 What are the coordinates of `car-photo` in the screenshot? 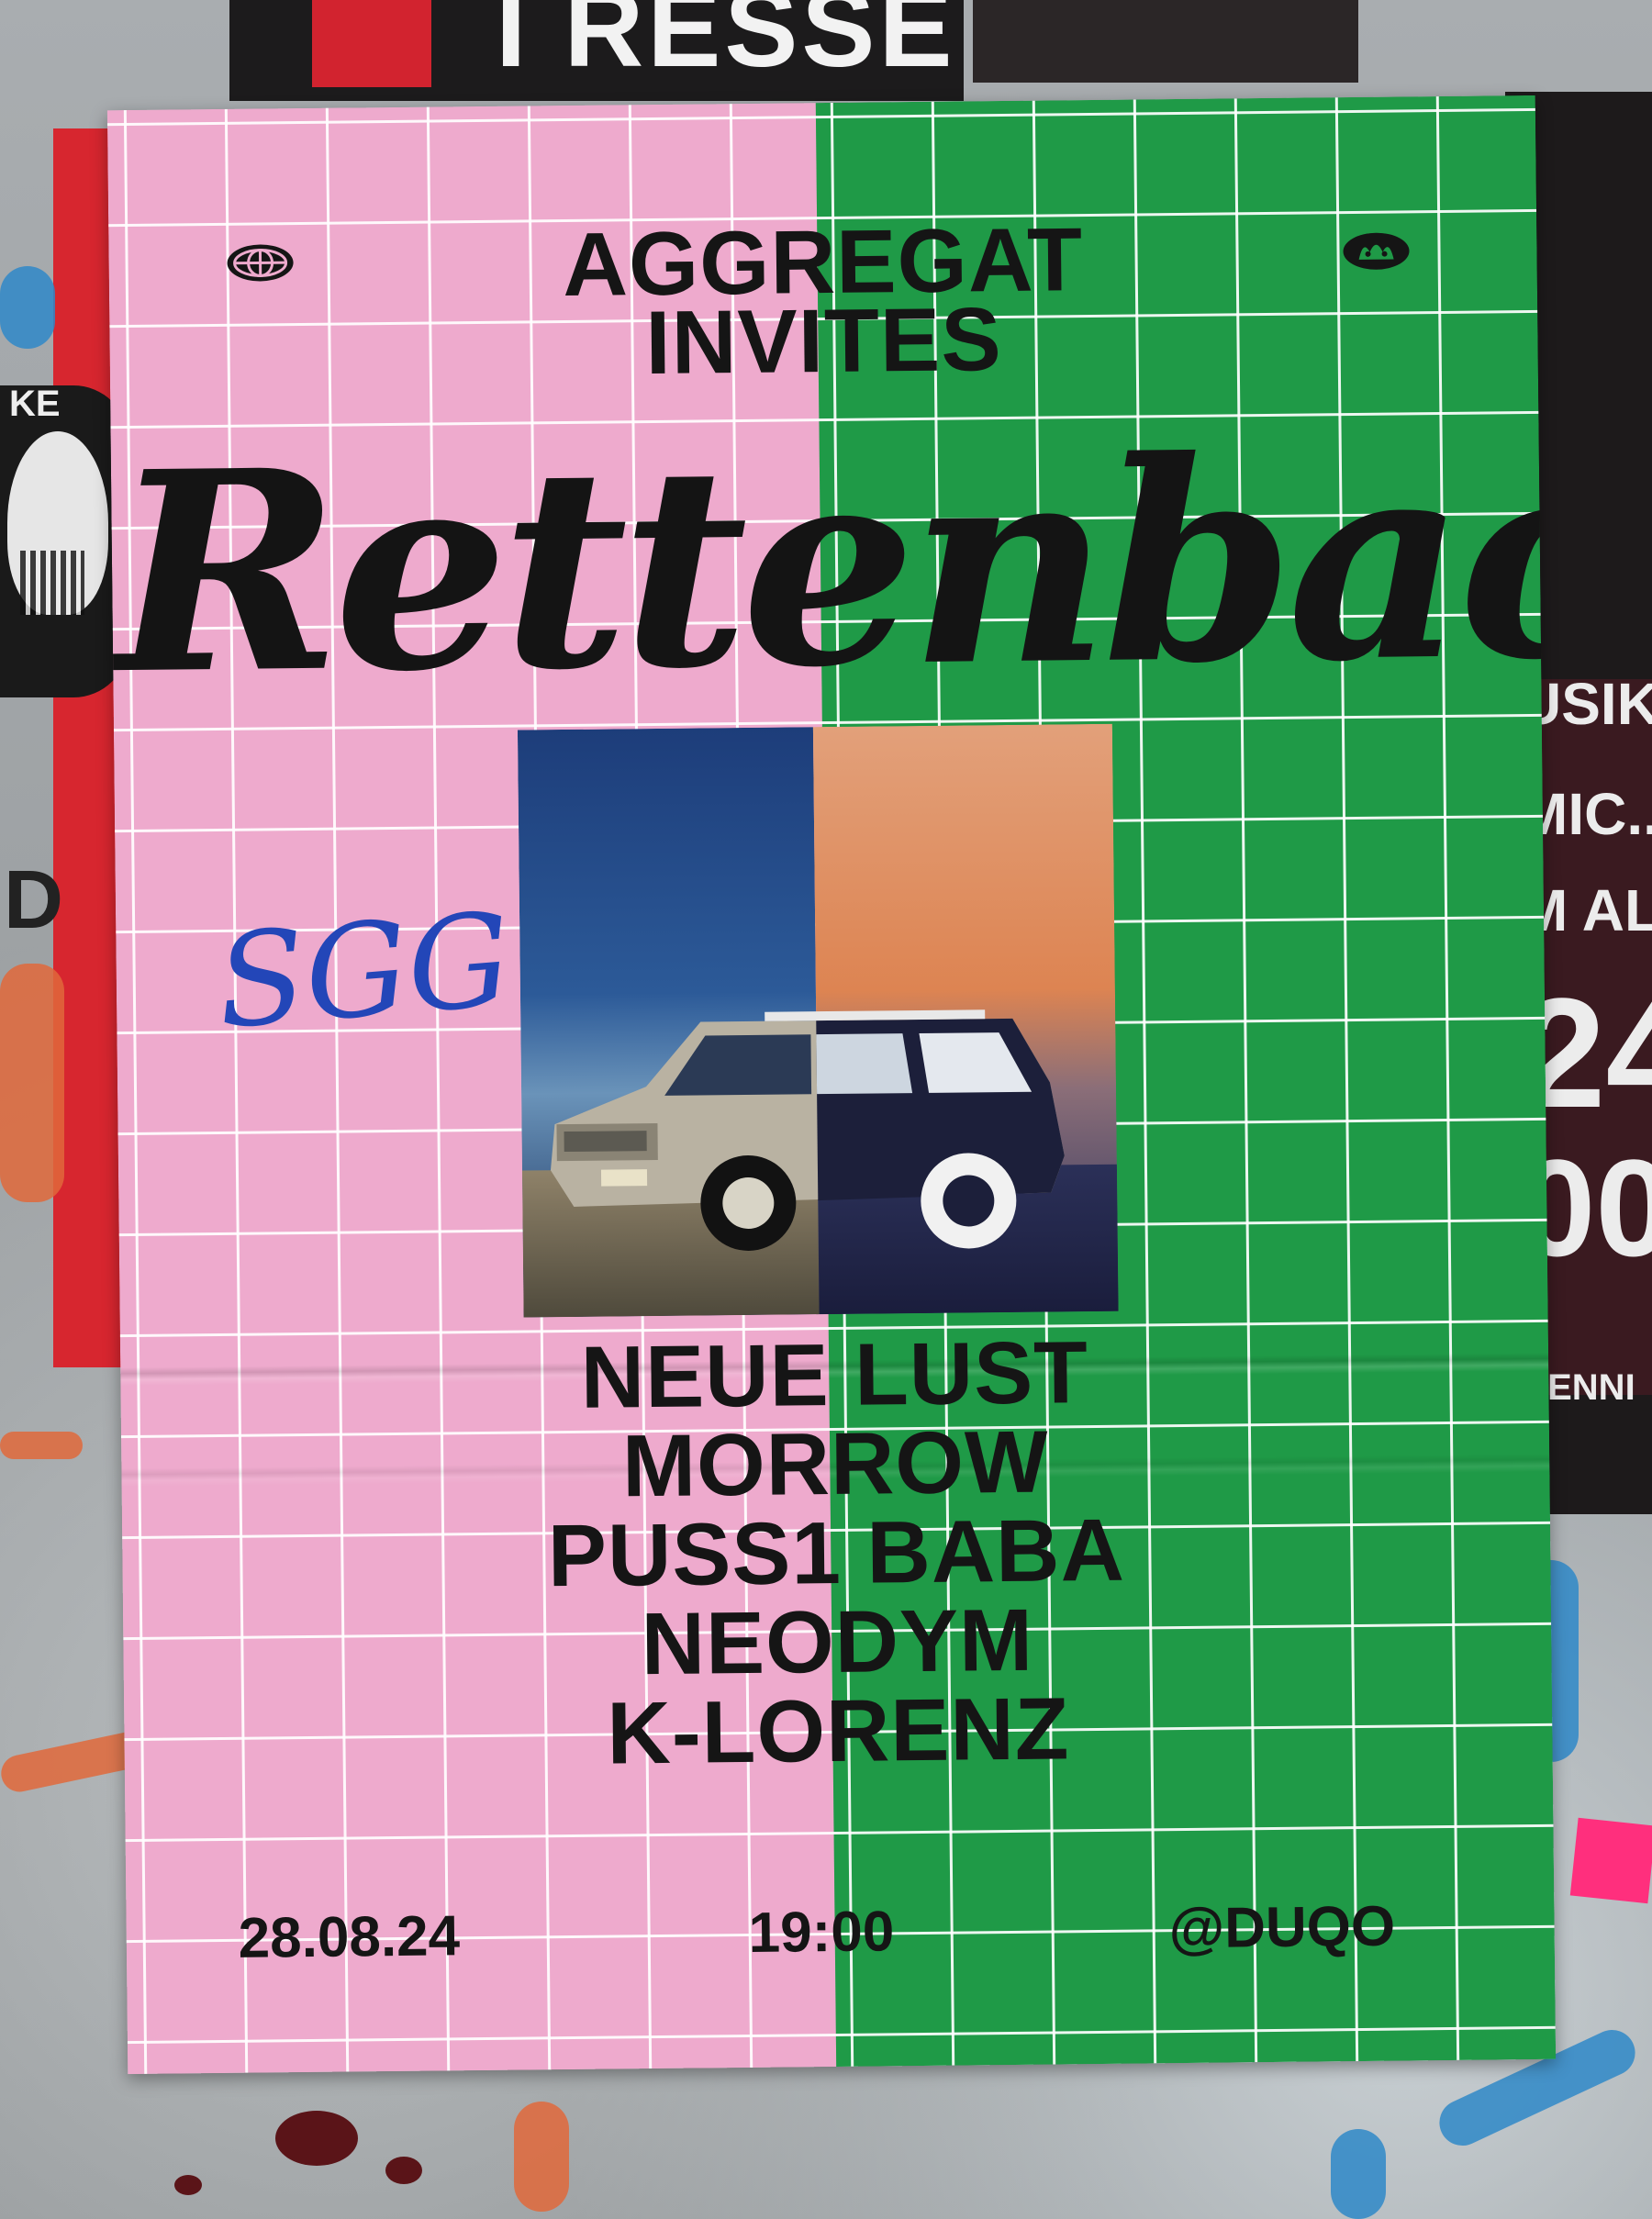 It's located at (818, 1020).